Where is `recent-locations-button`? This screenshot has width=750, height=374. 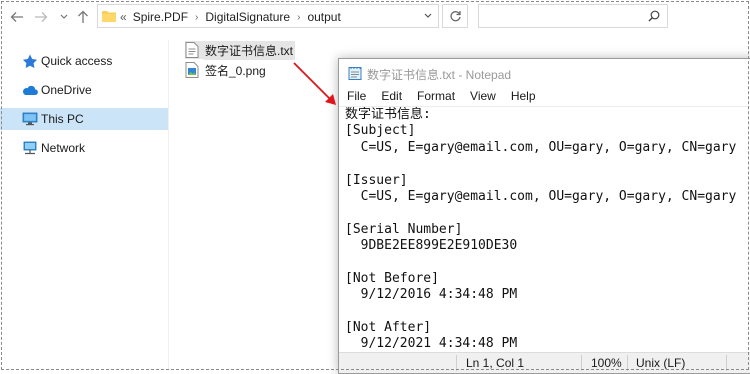 recent-locations-button is located at coordinates (64, 17).